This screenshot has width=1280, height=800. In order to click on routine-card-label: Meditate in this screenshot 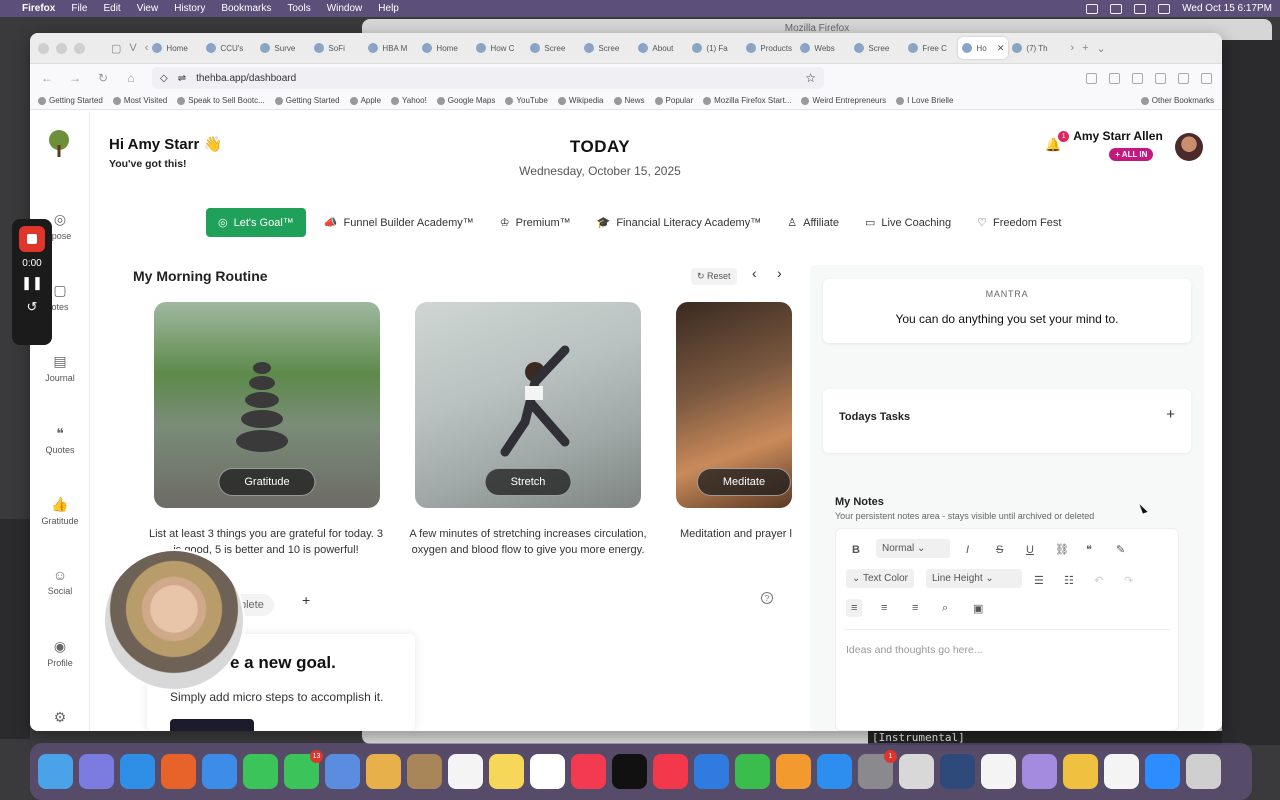, I will do `click(744, 482)`.